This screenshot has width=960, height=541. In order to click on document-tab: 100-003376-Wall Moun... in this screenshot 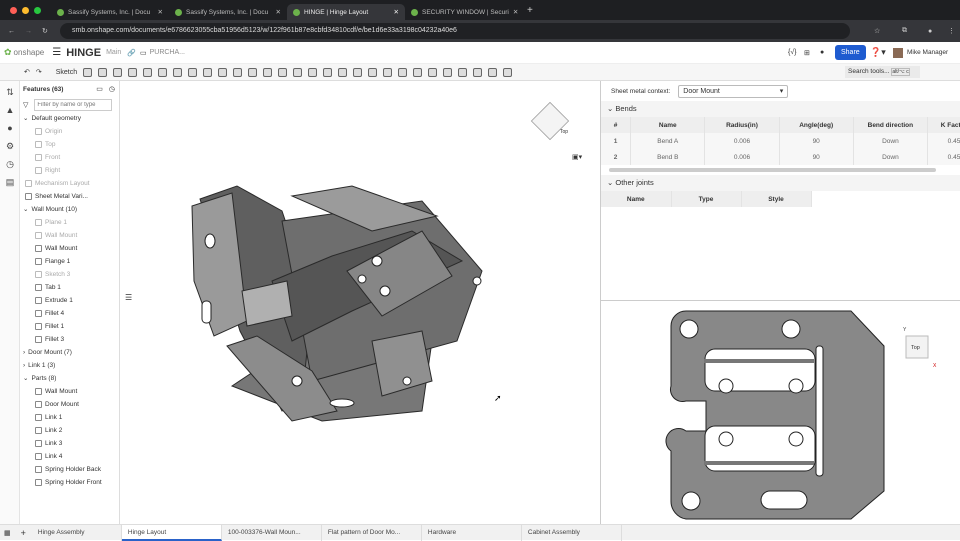, I will do `click(272, 532)`.